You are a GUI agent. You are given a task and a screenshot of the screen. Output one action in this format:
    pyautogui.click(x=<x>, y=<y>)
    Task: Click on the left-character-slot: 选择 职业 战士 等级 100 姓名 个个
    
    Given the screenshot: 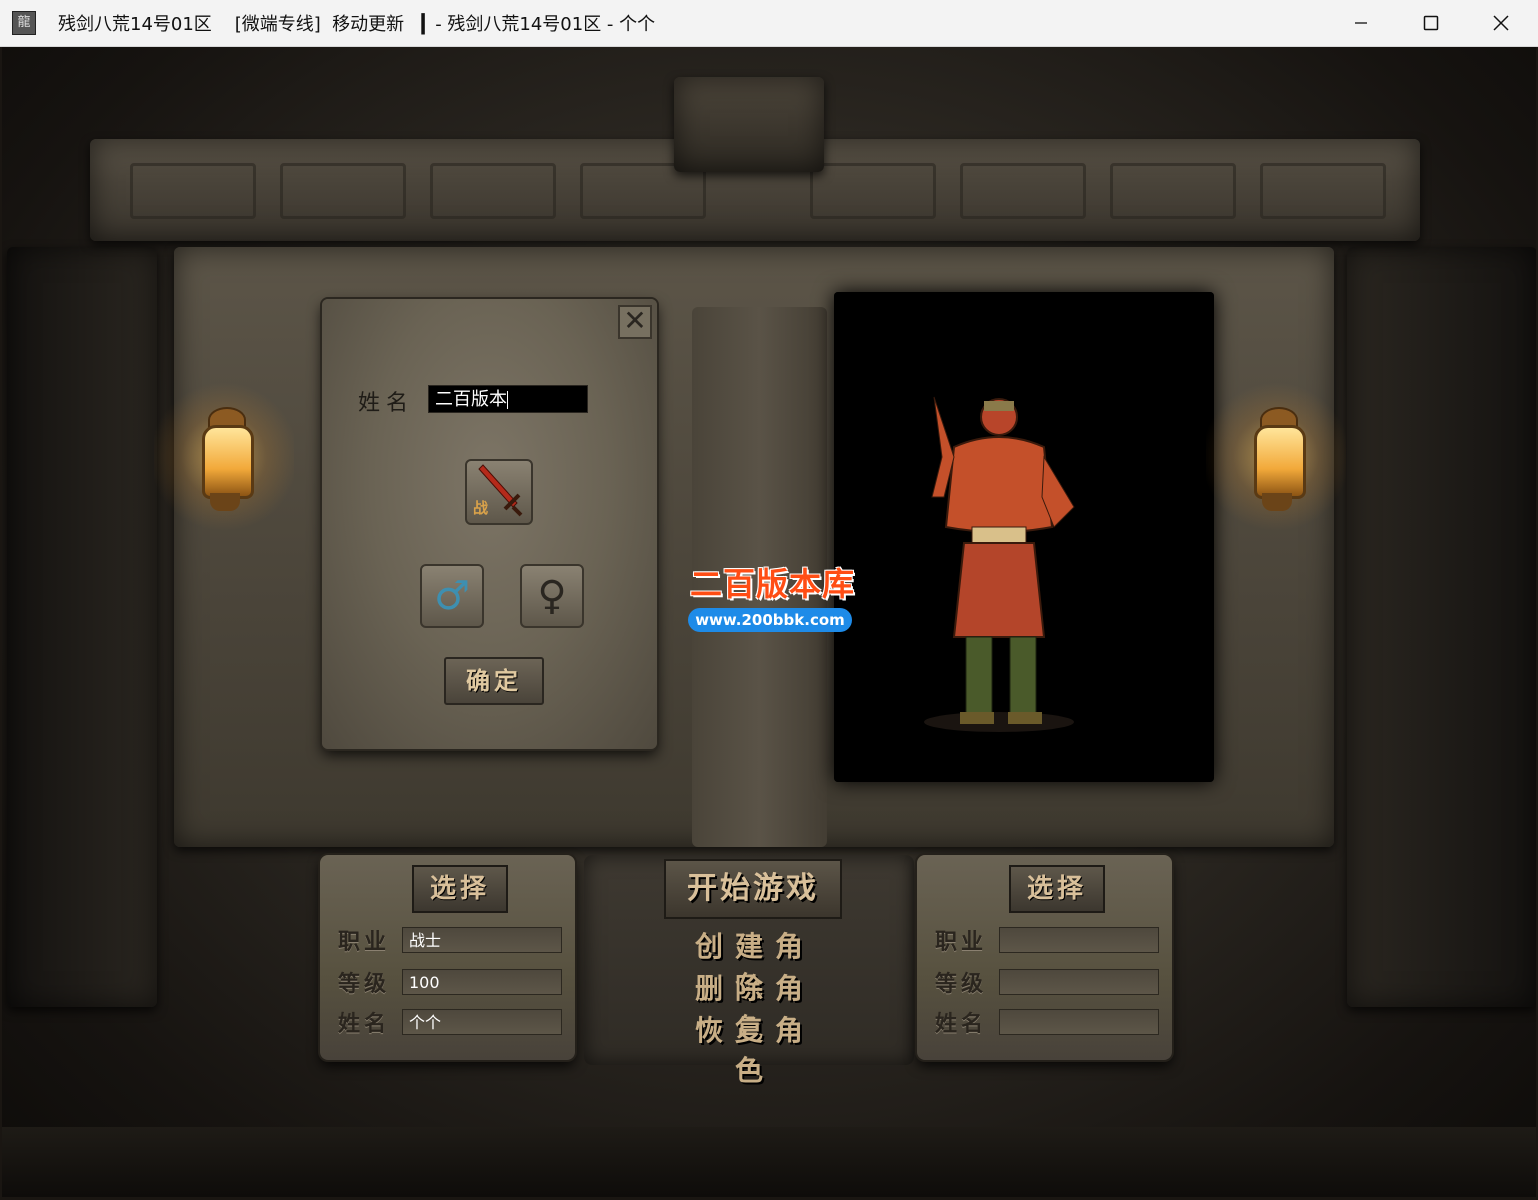 What is the action you would take?
    pyautogui.click(x=447, y=957)
    